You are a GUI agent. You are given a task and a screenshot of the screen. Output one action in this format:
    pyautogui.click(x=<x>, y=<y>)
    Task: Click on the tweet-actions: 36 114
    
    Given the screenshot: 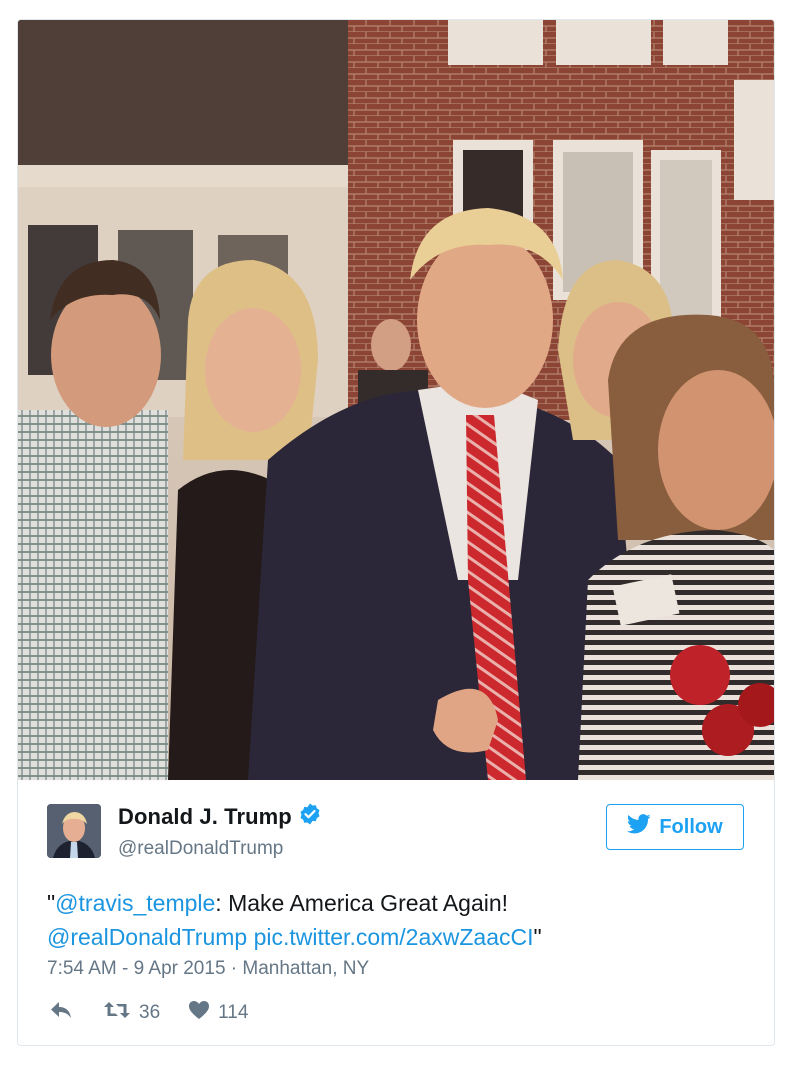 What is the action you would take?
    pyautogui.click(x=148, y=1013)
    